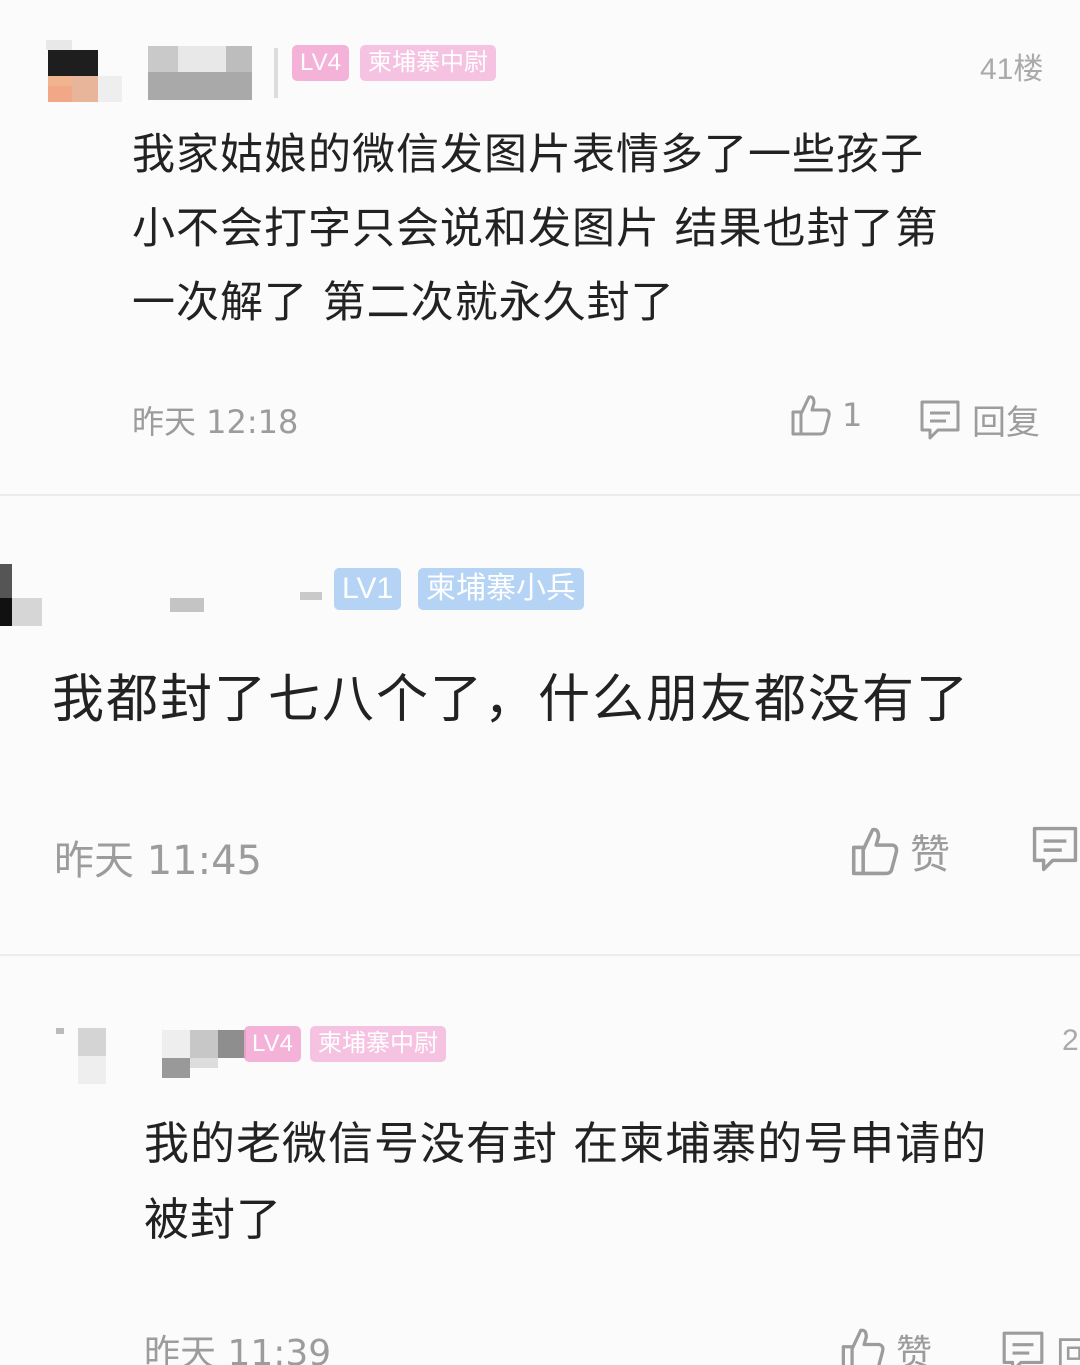 This screenshot has height=1365, width=1080. What do you see at coordinates (213, 1219) in the screenshot?
I see `comment-text-line: 被封了` at bounding box center [213, 1219].